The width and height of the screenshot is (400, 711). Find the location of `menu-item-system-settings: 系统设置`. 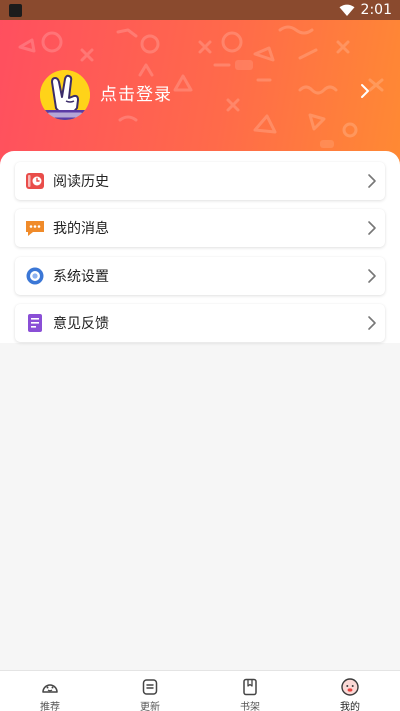

menu-item-system-settings: 系统设置 is located at coordinates (200, 276).